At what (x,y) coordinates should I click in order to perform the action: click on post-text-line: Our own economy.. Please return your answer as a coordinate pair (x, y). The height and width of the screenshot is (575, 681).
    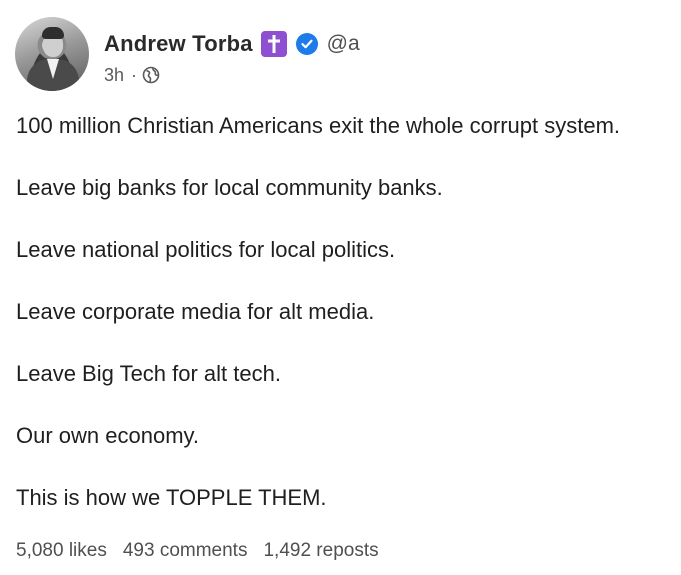
    Looking at the image, I should click on (108, 435).